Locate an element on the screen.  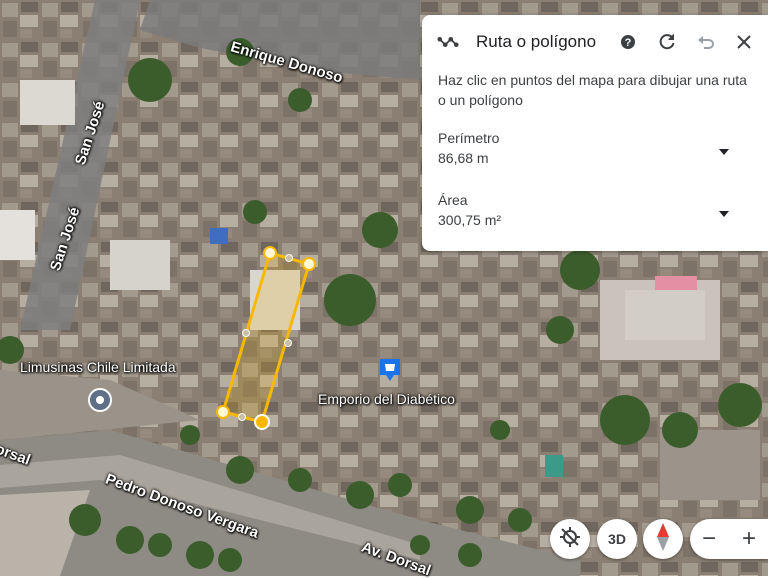
perimeter-value: 86,68 m is located at coordinates (463, 158).